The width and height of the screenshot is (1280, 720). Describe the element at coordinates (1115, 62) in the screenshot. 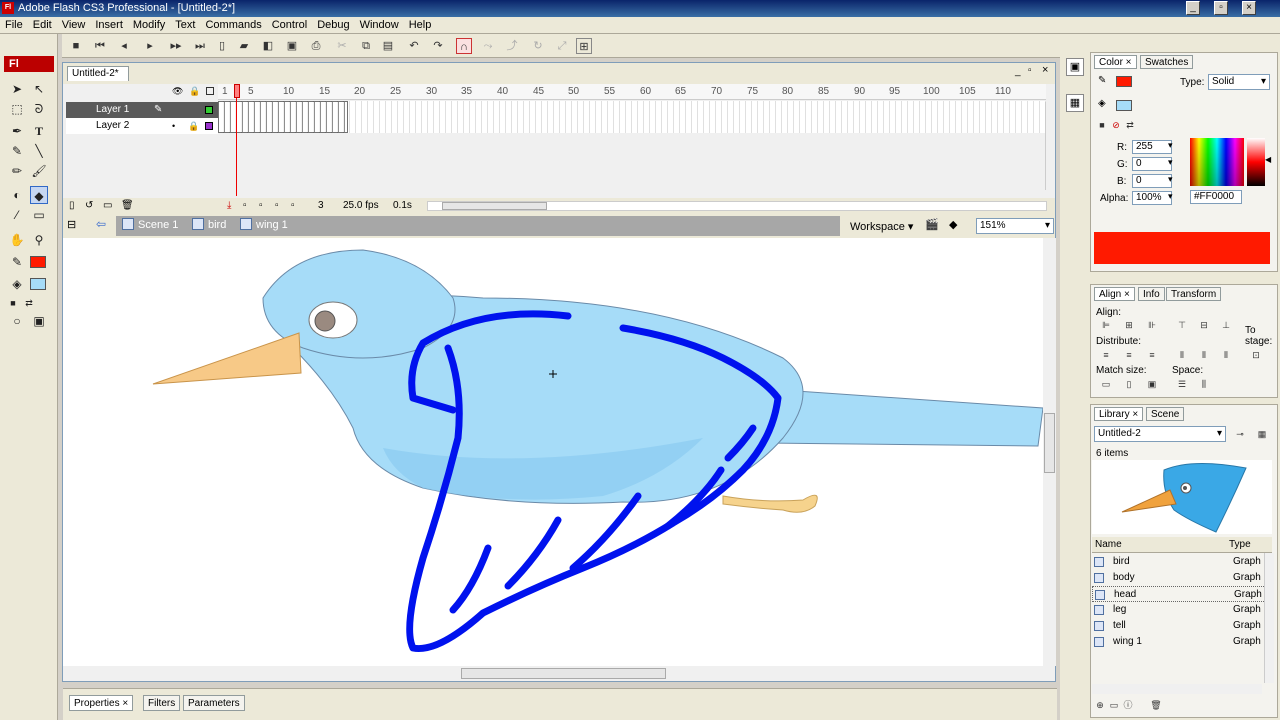

I see `tab-color: Color ×` at that location.